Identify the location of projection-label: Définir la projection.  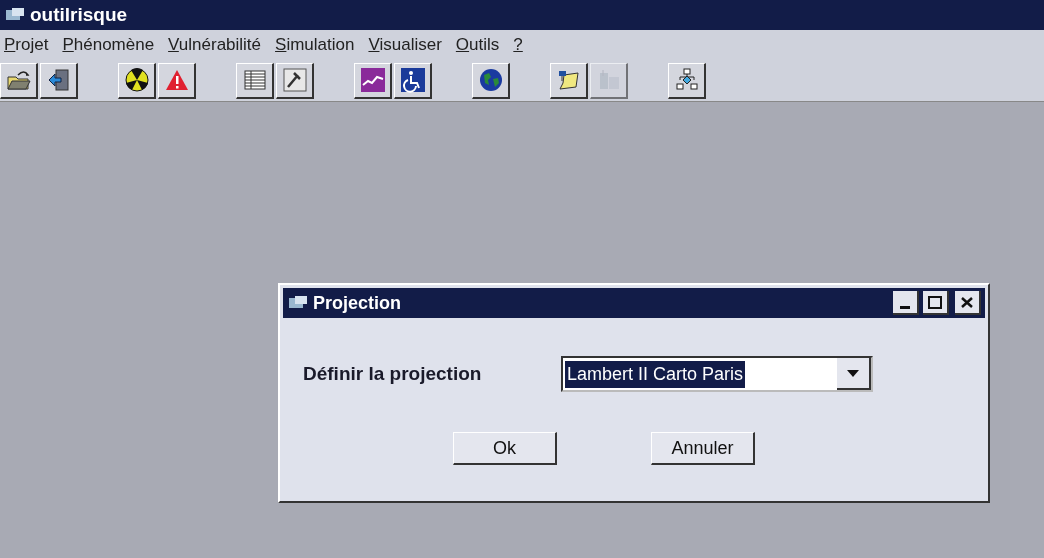
(393, 373).